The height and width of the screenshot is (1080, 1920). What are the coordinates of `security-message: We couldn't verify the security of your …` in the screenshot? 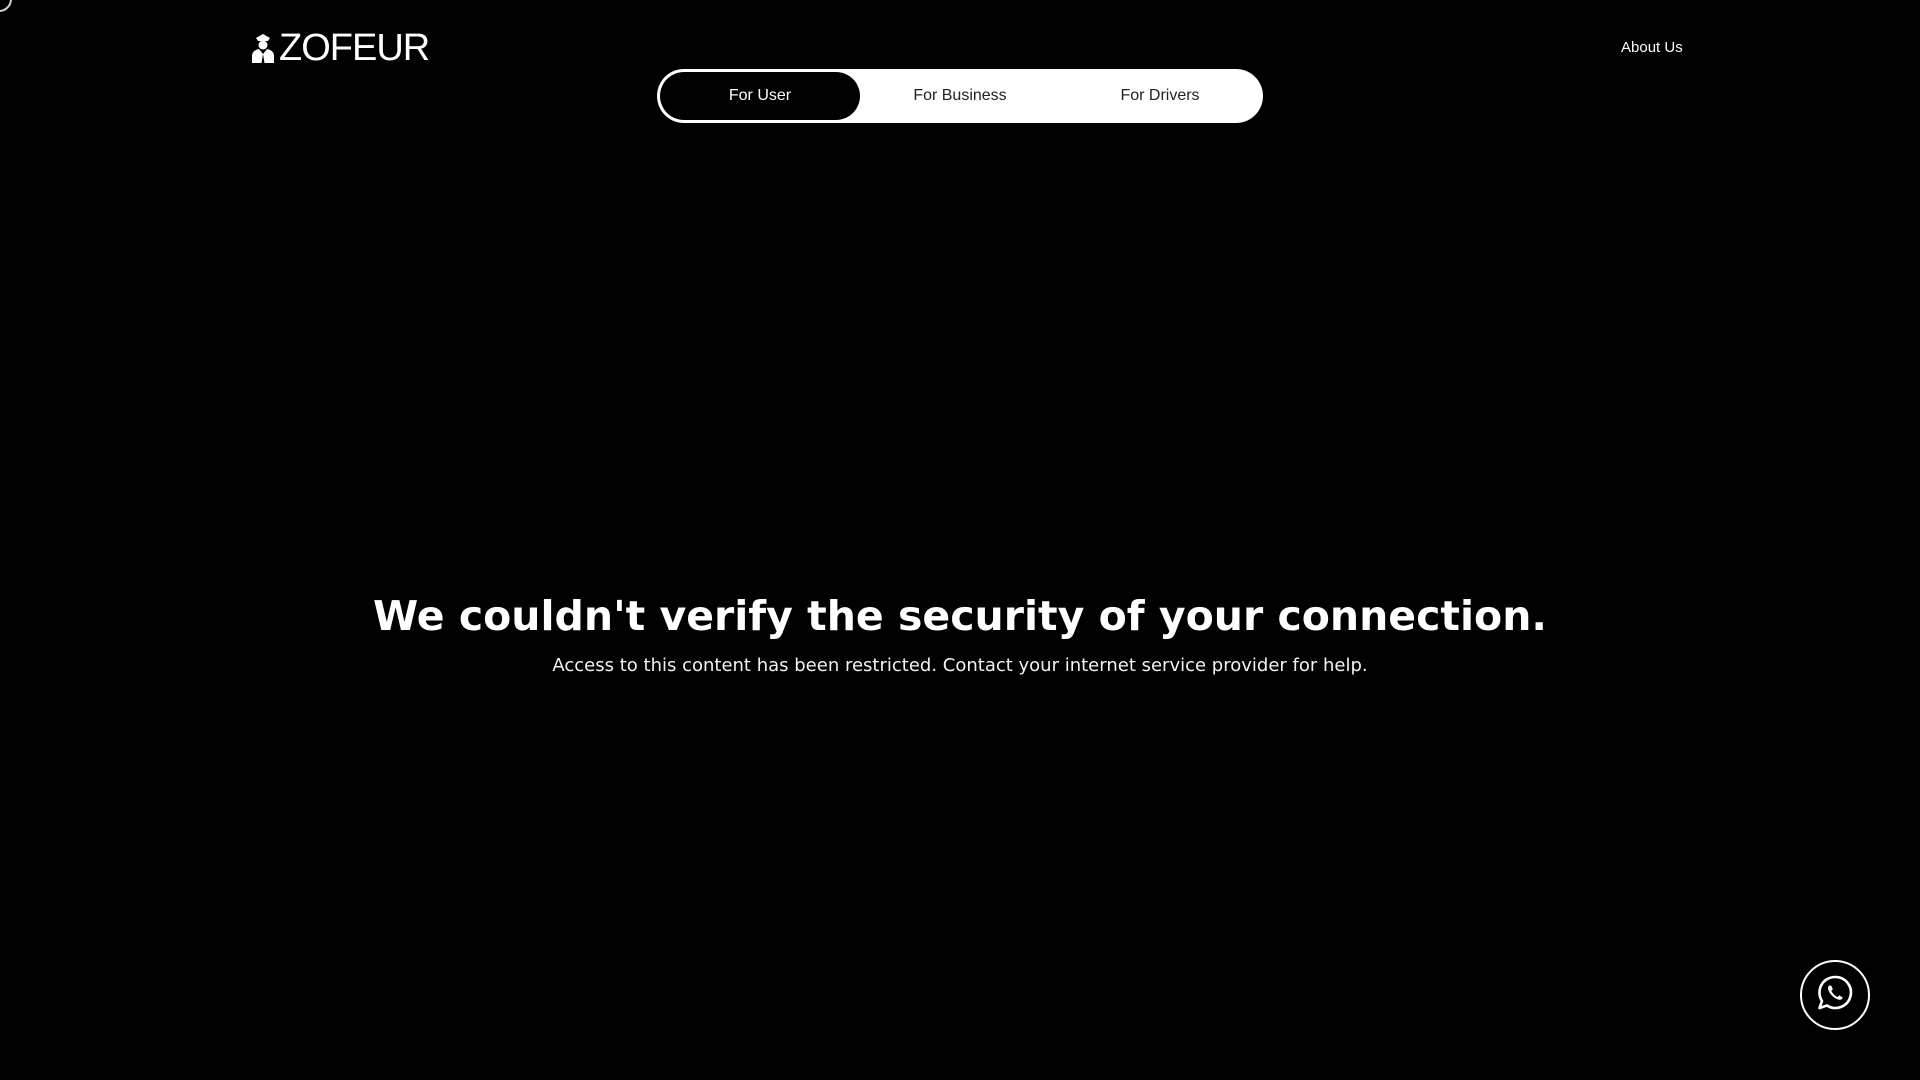 It's located at (960, 633).